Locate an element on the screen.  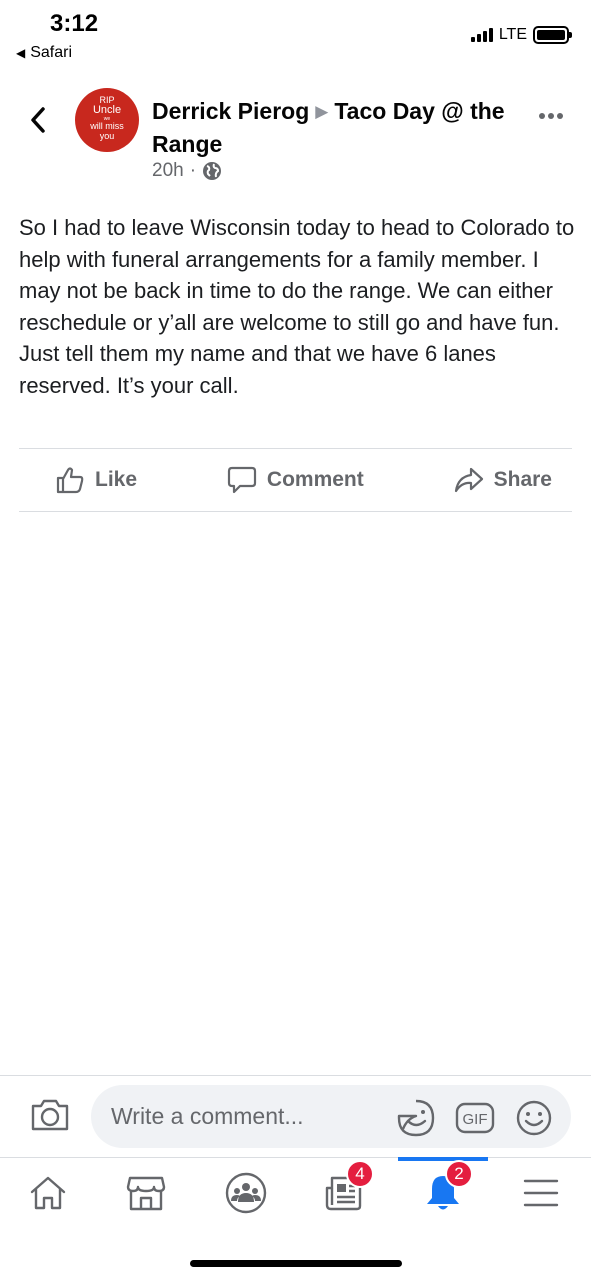
marketplace-icon is located at coordinates (146, 1193).